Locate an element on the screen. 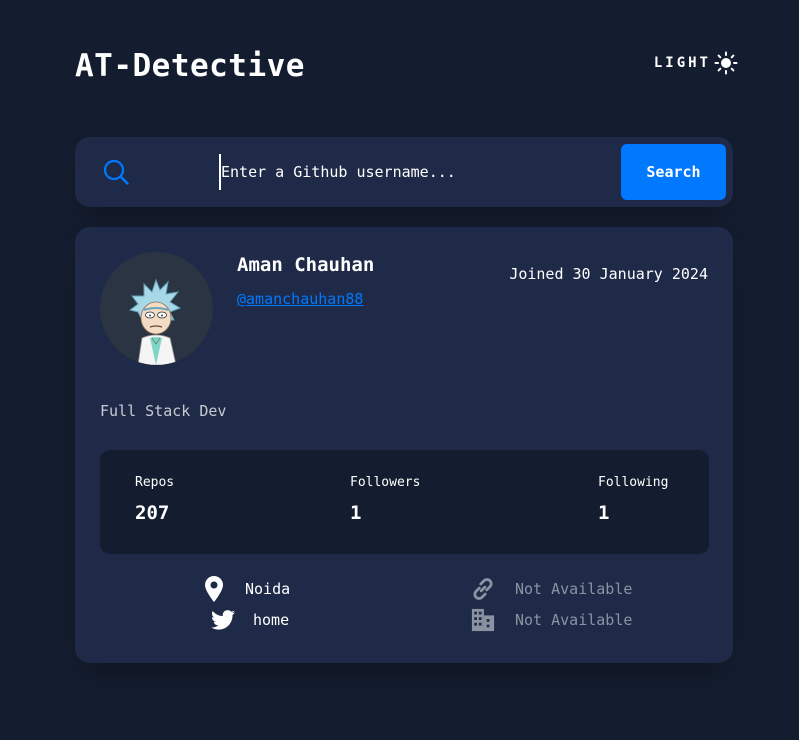  stat-repos-label: Repos is located at coordinates (155, 482).